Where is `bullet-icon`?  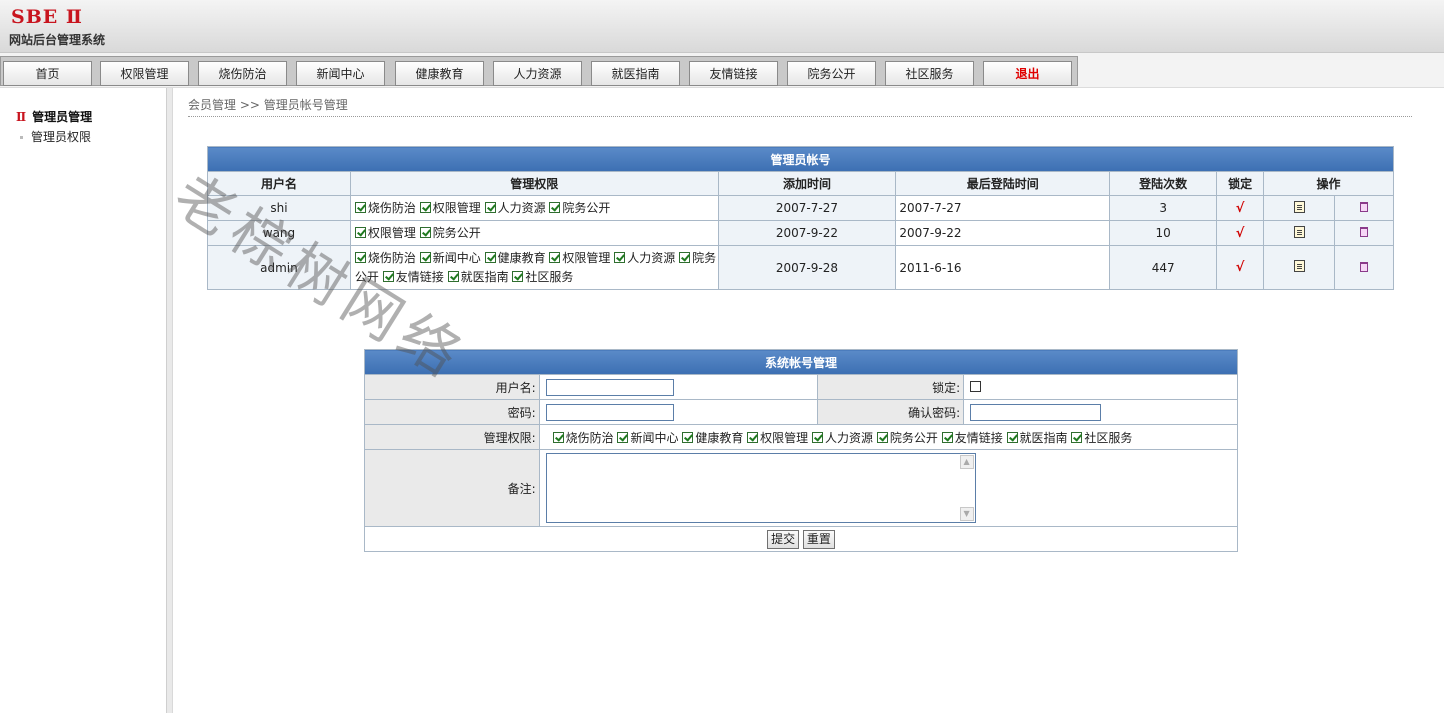
bullet-icon is located at coordinates (21, 137).